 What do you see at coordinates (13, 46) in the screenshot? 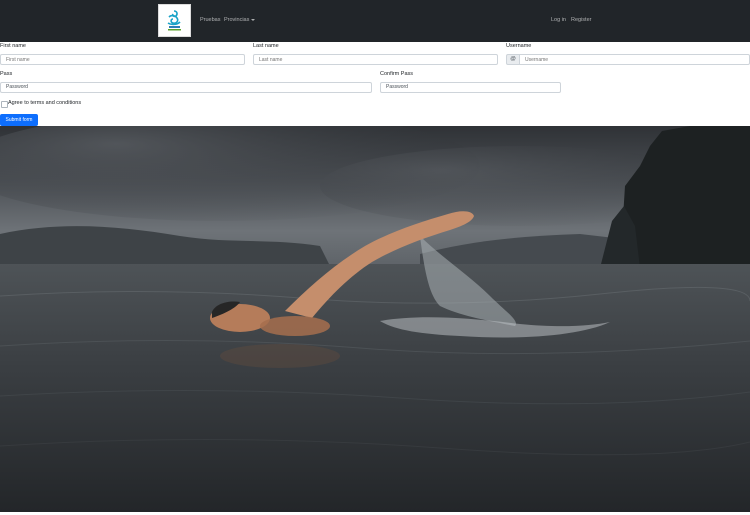
I see `first-name-label: First name` at bounding box center [13, 46].